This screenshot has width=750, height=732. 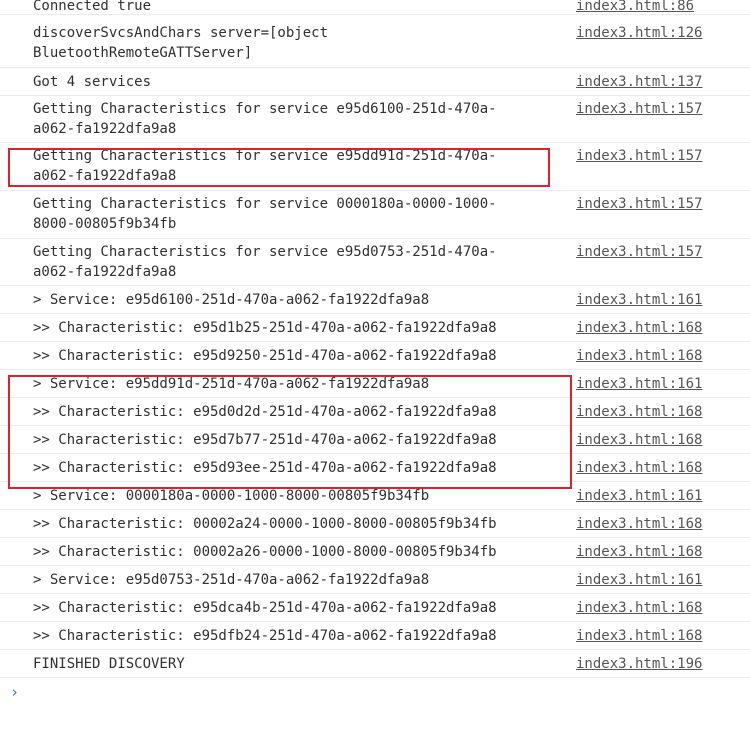 What do you see at coordinates (15, 692) in the screenshot?
I see `console-prompt-icon: ›` at bounding box center [15, 692].